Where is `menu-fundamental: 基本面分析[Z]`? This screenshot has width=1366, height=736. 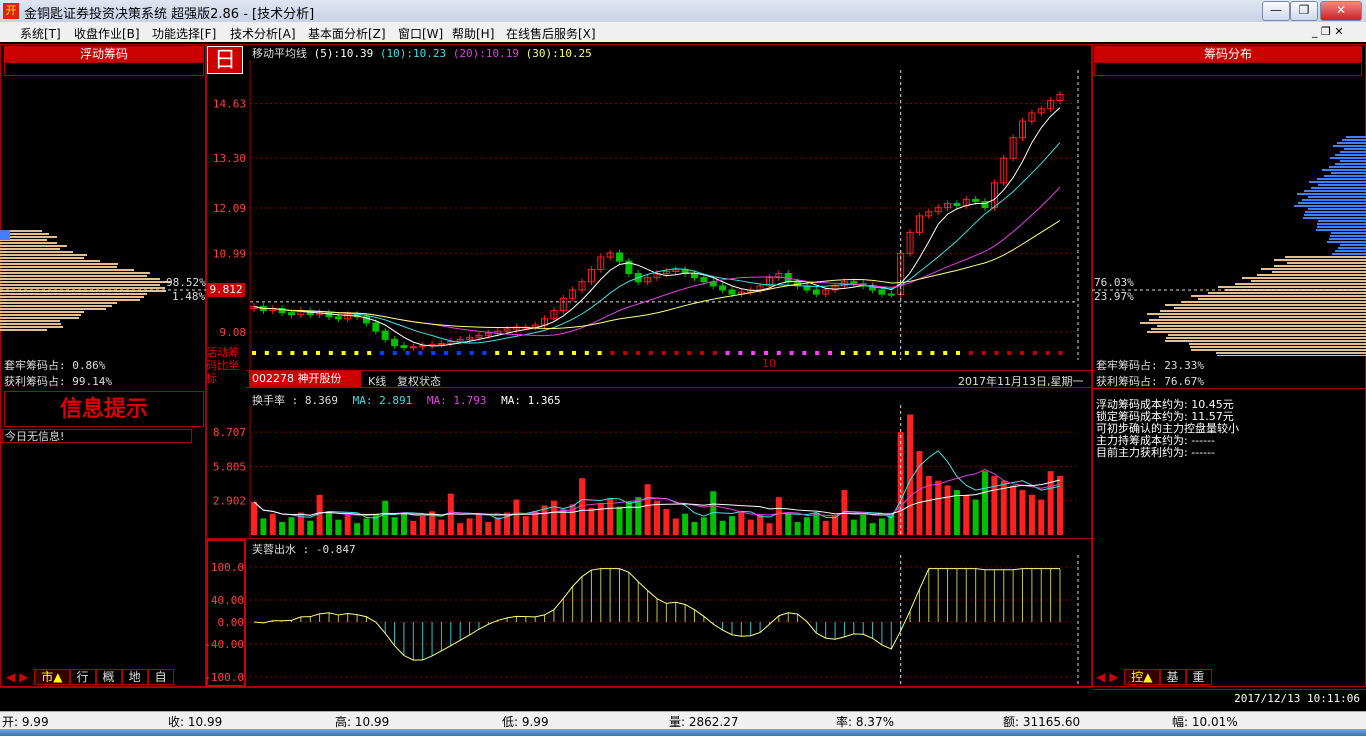
menu-fundamental: 基本面分析[Z] is located at coordinates (347, 33).